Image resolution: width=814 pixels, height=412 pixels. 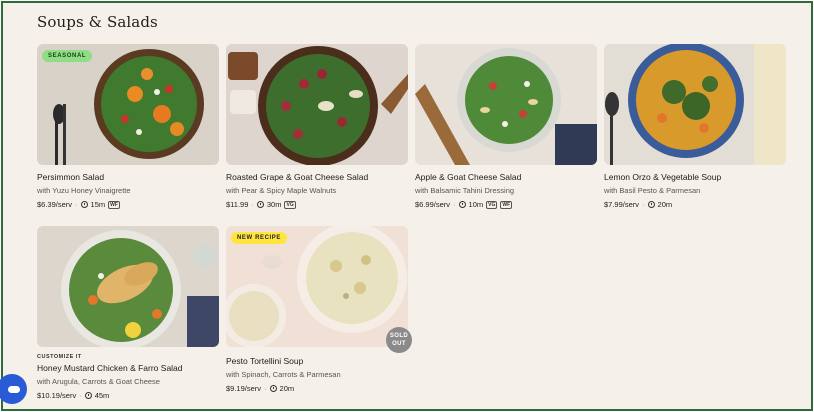 What do you see at coordinates (317, 361) in the screenshot?
I see `recipe-name: Pesto Tortellini Soup` at bounding box center [317, 361].